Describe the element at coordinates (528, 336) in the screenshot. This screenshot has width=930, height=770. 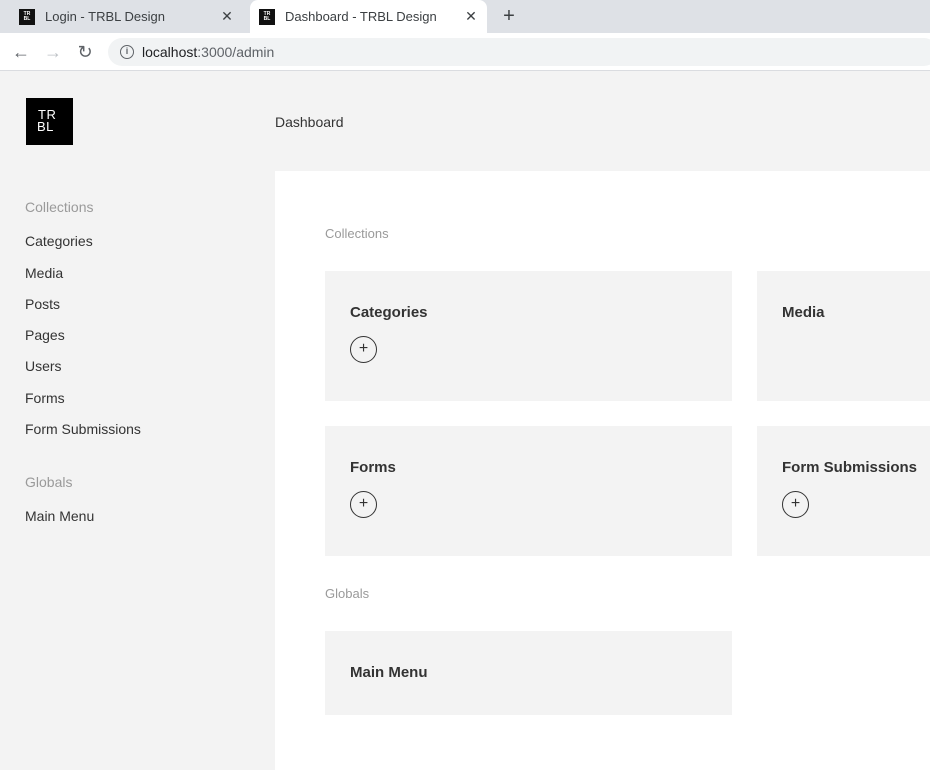
I see `card-categories: Categories +` at that location.